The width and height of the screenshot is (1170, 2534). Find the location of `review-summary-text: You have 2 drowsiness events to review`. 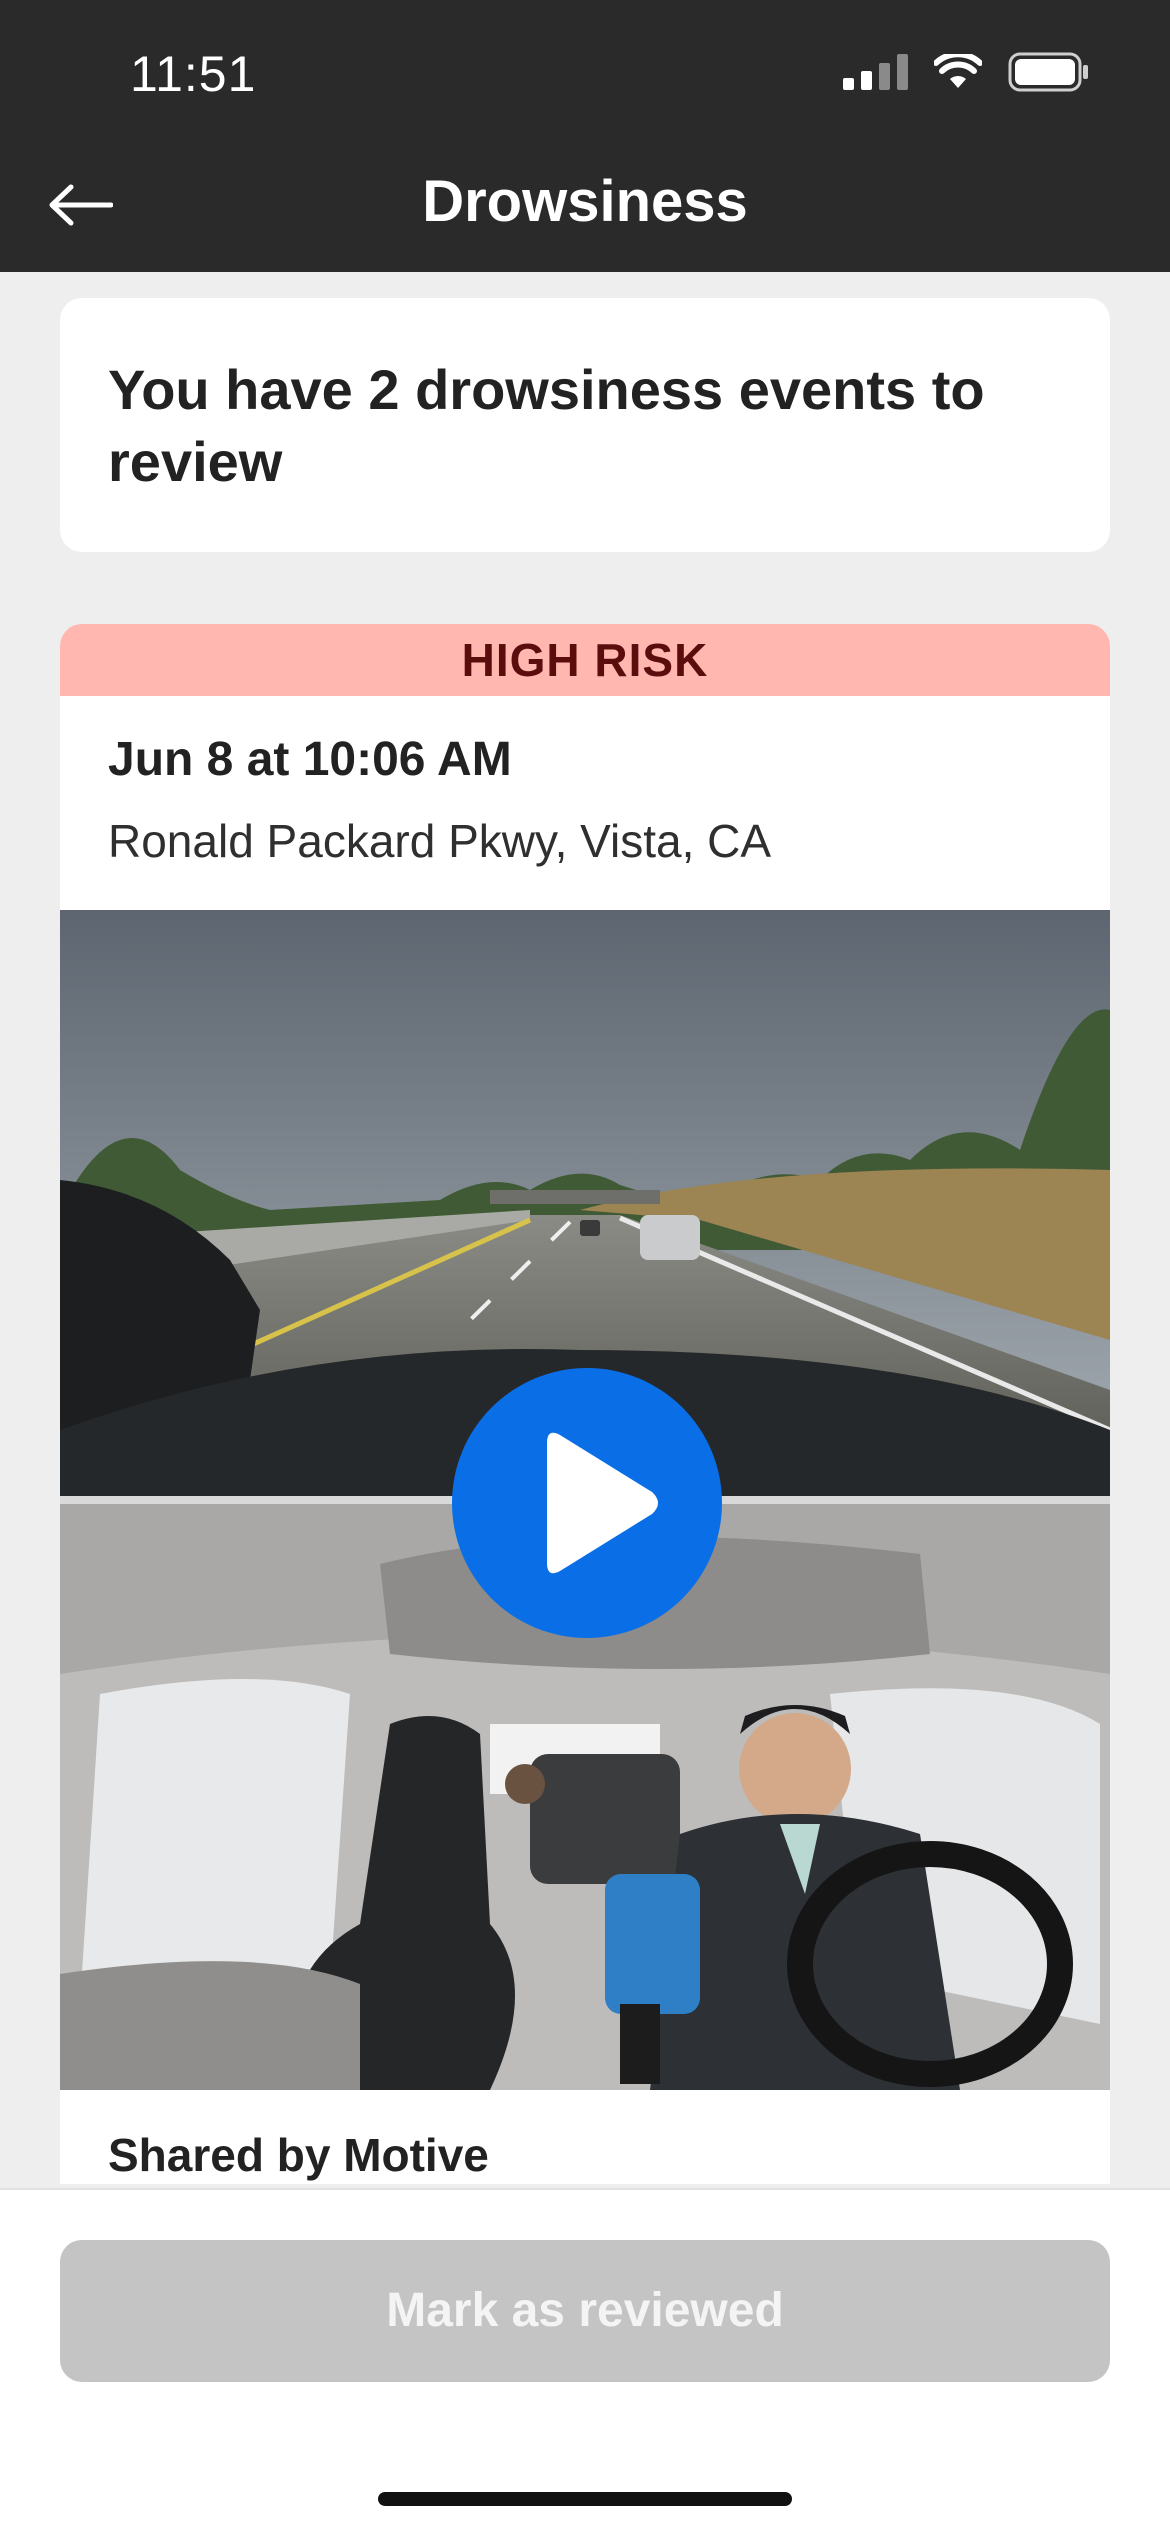

review-summary-text: You have 2 drowsiness events to review is located at coordinates (546, 425).